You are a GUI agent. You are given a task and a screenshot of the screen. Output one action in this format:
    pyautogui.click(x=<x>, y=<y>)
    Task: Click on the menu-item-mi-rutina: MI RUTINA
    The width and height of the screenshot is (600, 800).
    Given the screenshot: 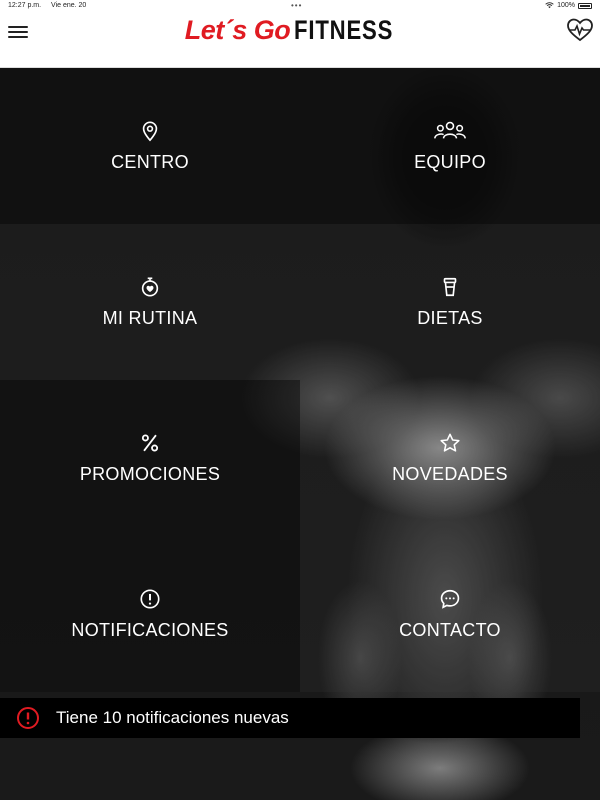 What is the action you would take?
    pyautogui.click(x=150, y=302)
    